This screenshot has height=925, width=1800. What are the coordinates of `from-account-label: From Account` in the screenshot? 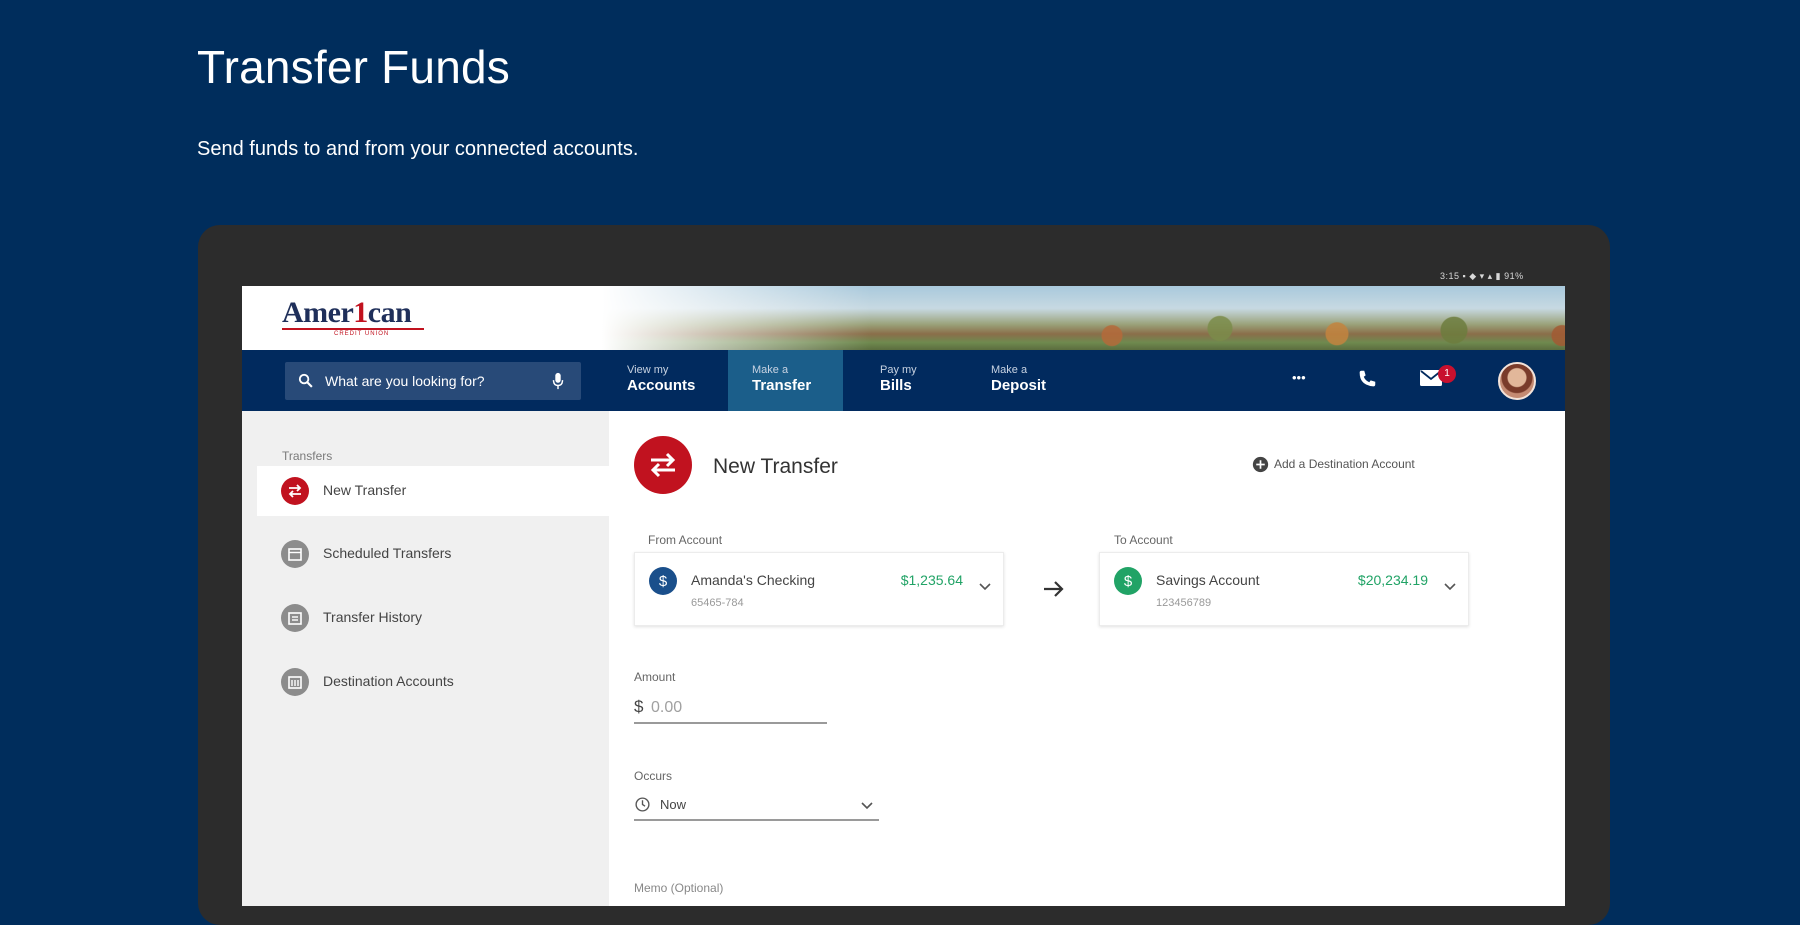 It's located at (685, 540).